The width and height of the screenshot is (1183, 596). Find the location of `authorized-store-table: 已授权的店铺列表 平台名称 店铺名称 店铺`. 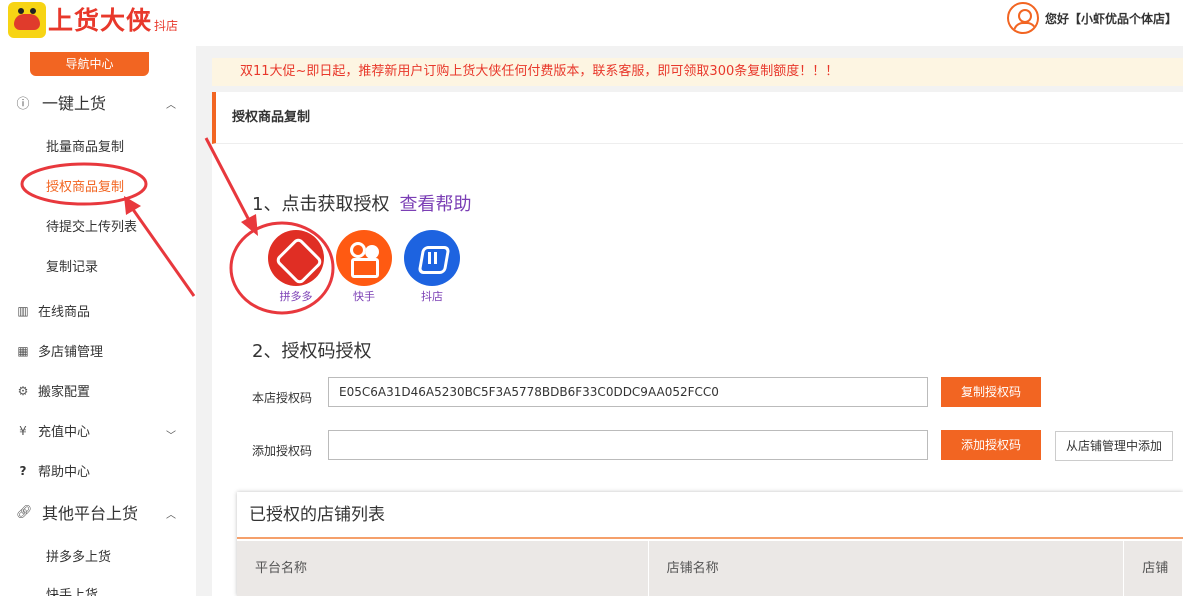

authorized-store-table: 已授权的店铺列表 平台名称 店铺名称 店铺 is located at coordinates (710, 544).